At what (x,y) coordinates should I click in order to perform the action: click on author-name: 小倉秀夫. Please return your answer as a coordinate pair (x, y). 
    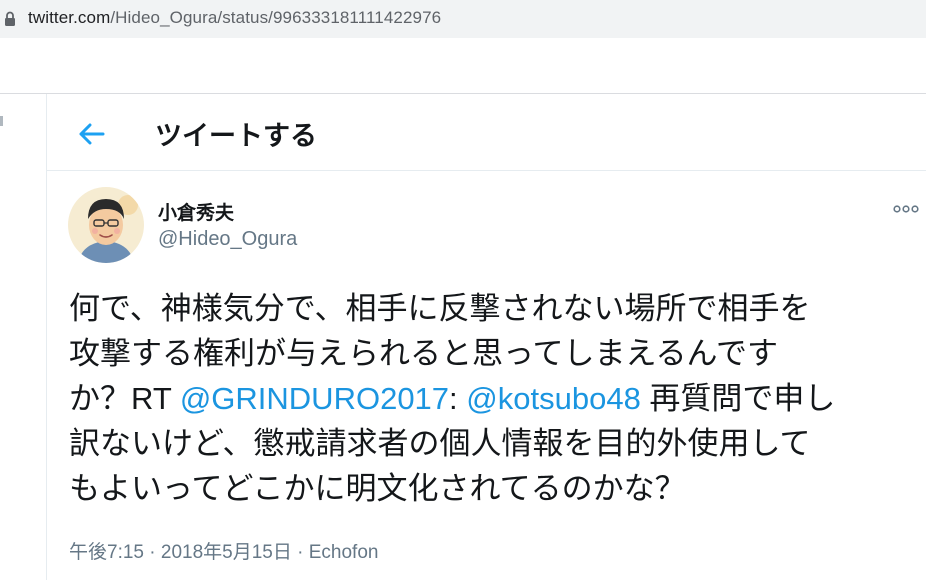
    Looking at the image, I should click on (196, 211).